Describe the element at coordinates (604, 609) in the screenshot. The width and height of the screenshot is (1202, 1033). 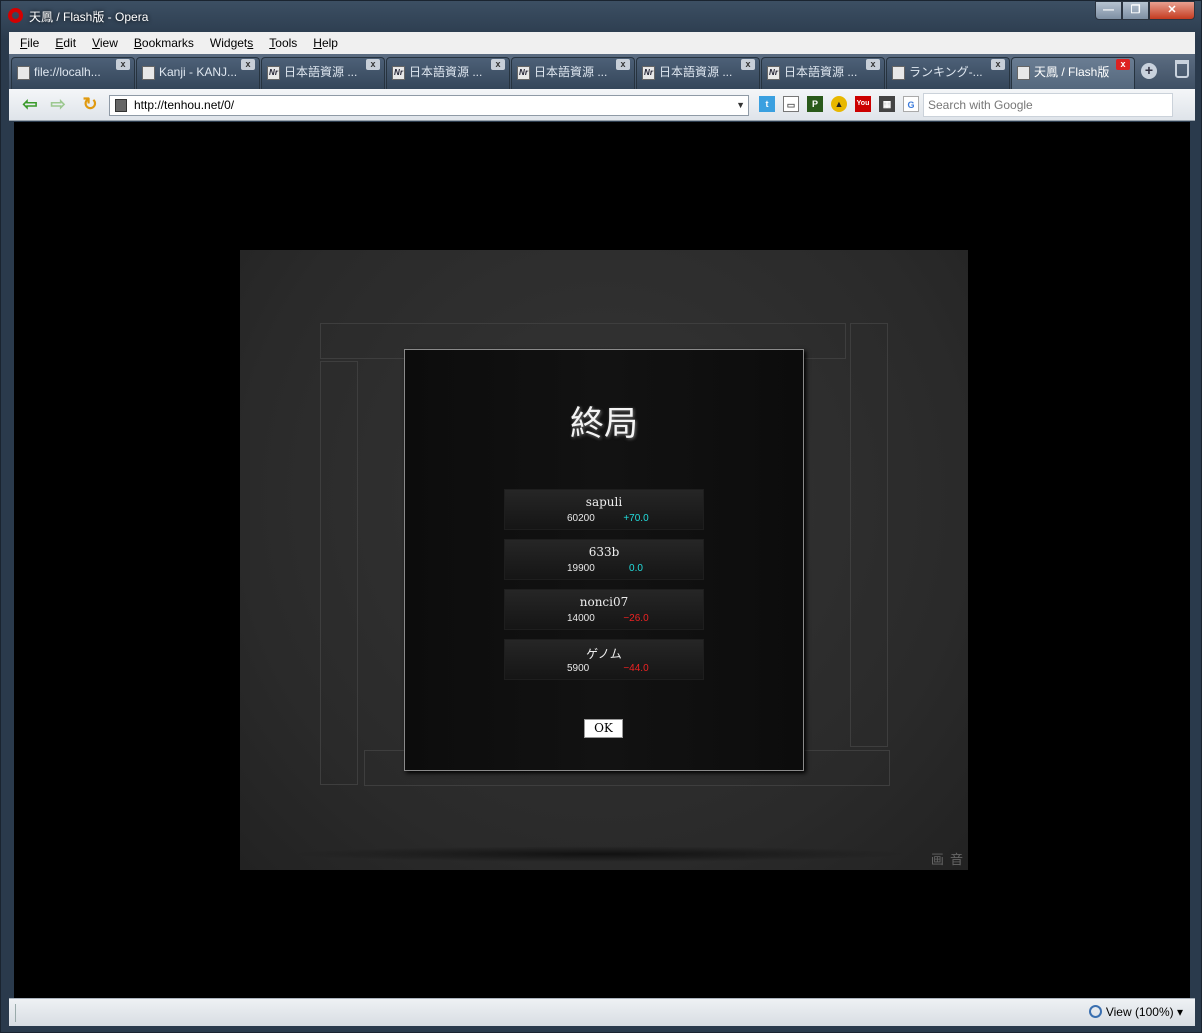
I see `player-result-card: nonci07 14000 −26.0` at that location.